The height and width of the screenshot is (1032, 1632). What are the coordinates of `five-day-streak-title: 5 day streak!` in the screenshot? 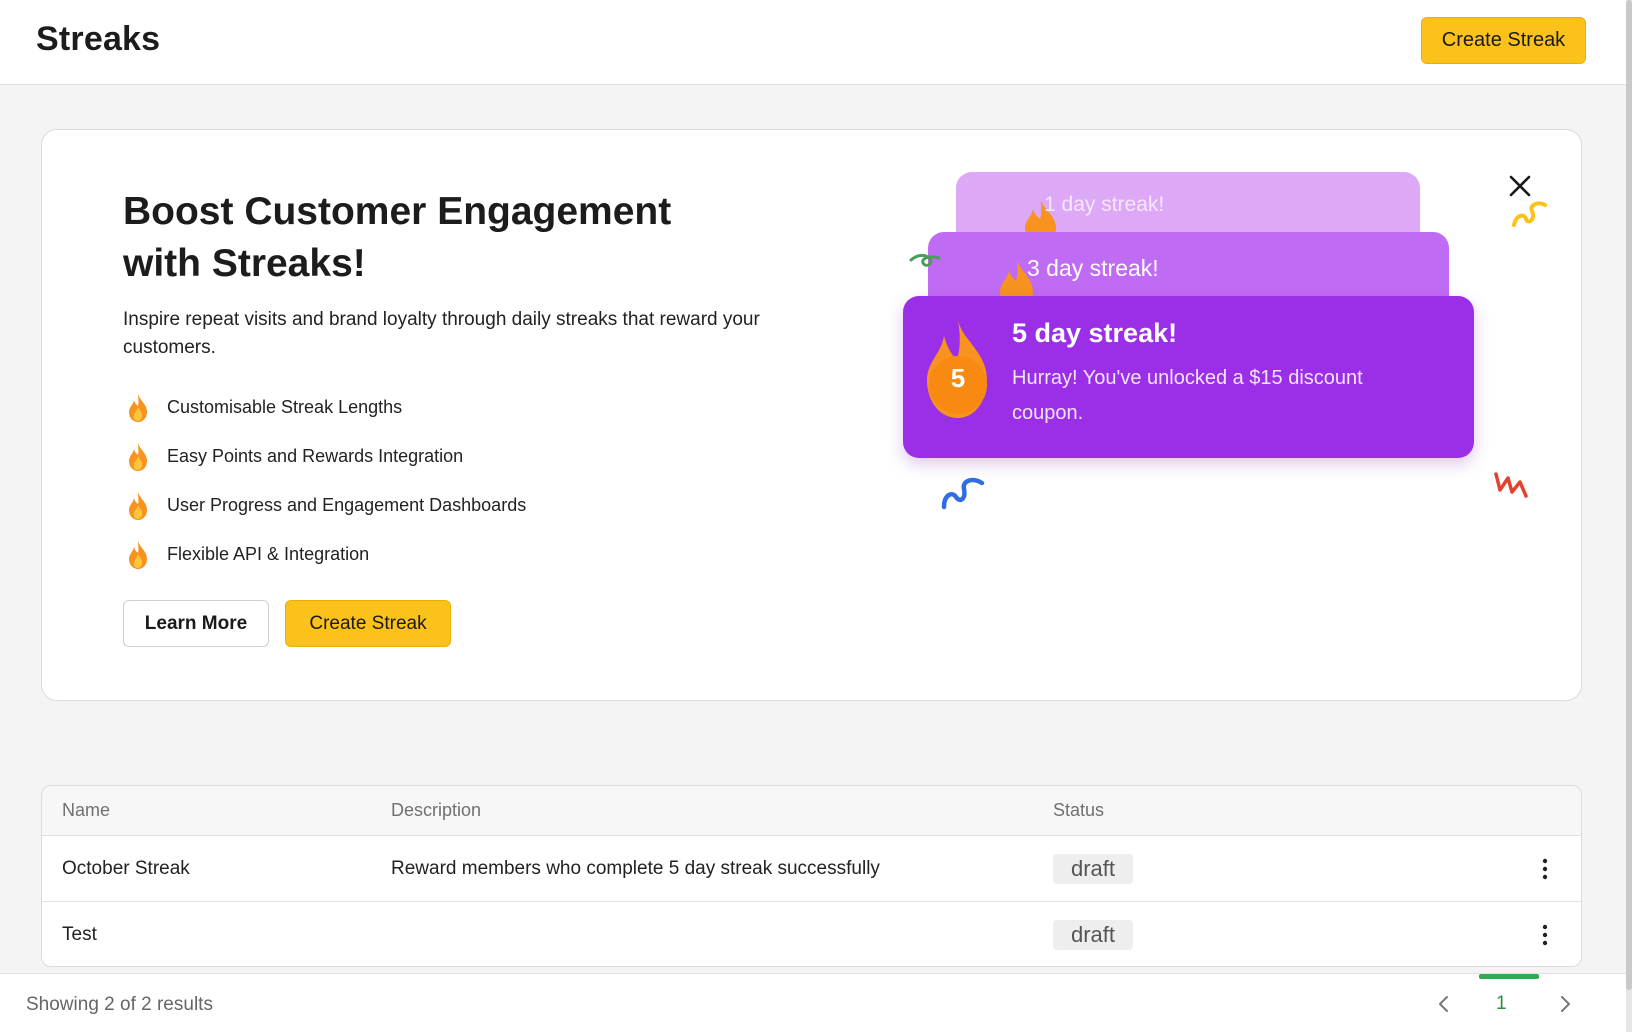 It's located at (1095, 333).